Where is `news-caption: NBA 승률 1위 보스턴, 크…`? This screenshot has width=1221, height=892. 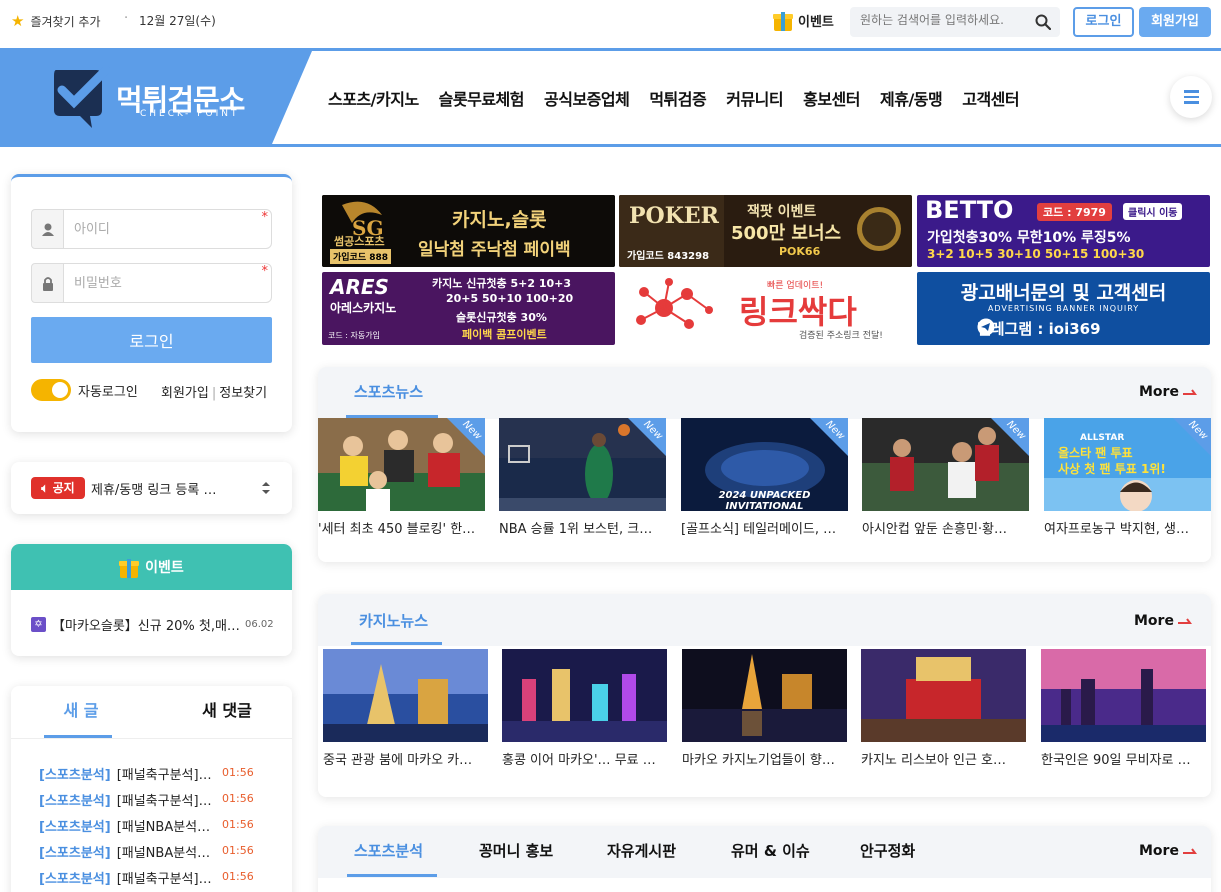 news-caption: NBA 승률 1위 보스턴, 크… is located at coordinates (576, 529).